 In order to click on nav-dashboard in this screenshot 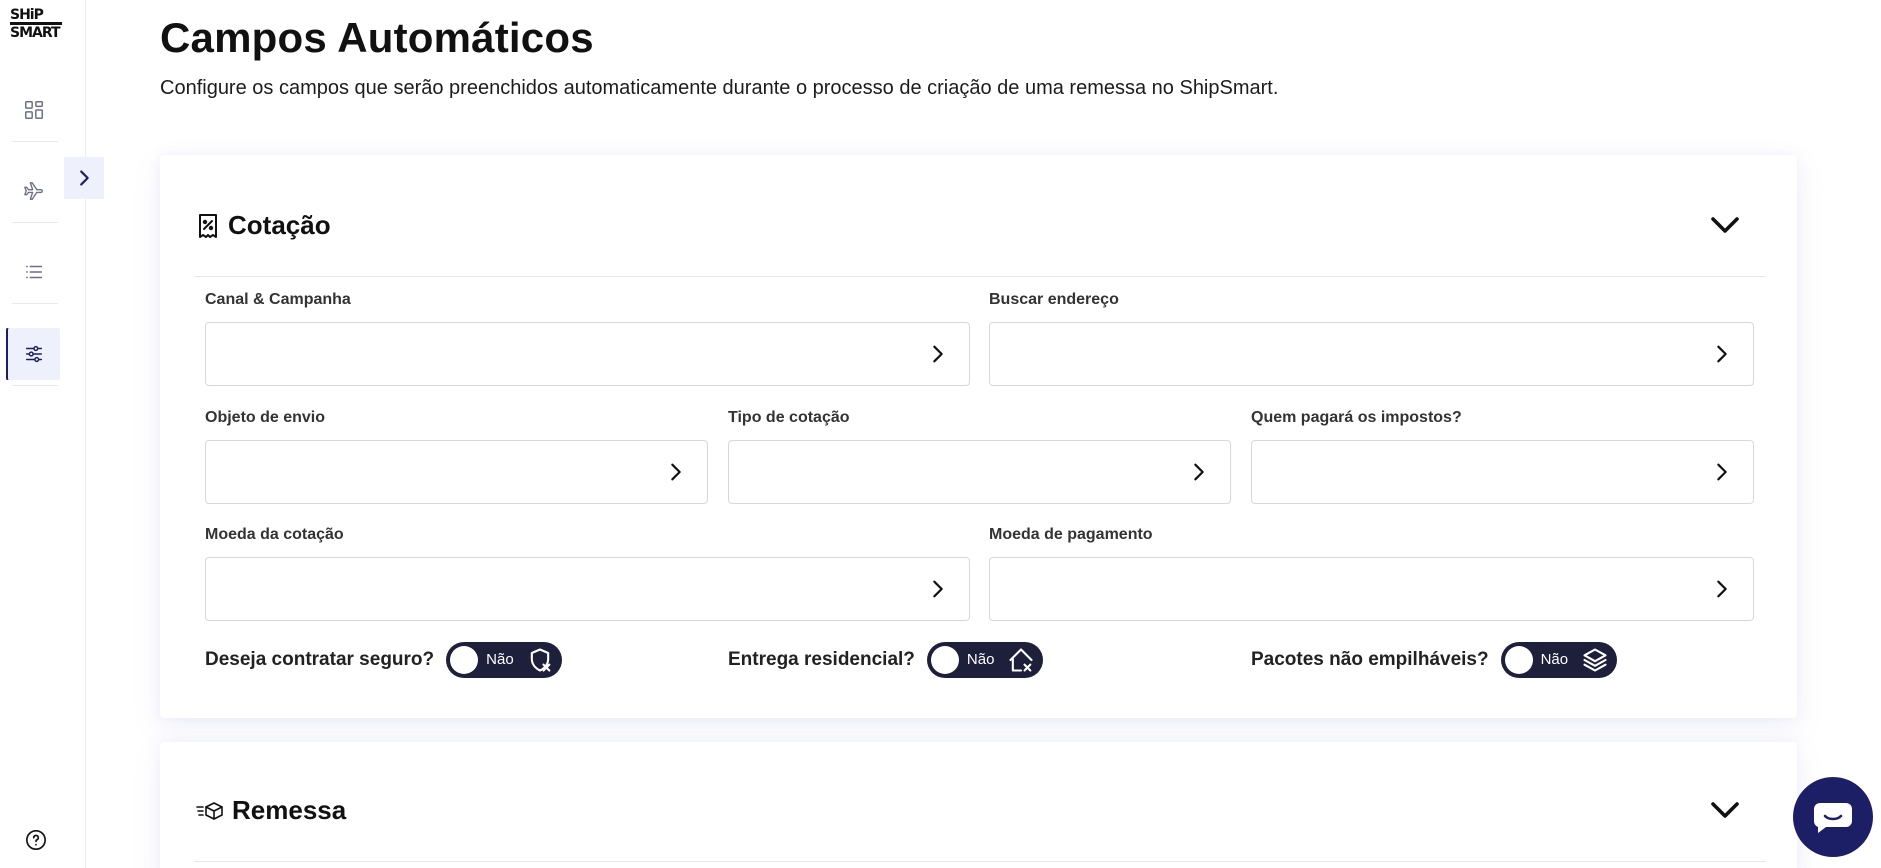, I will do `click(34, 110)`.